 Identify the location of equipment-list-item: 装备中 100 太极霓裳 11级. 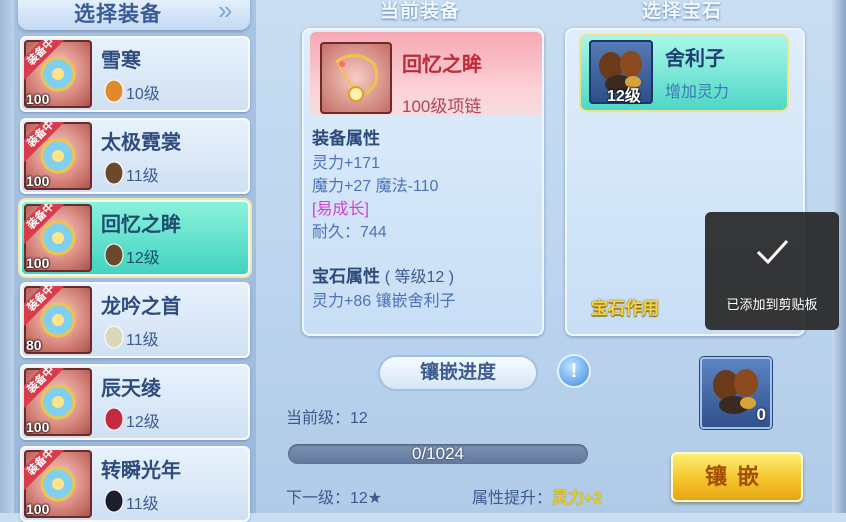
(135, 156).